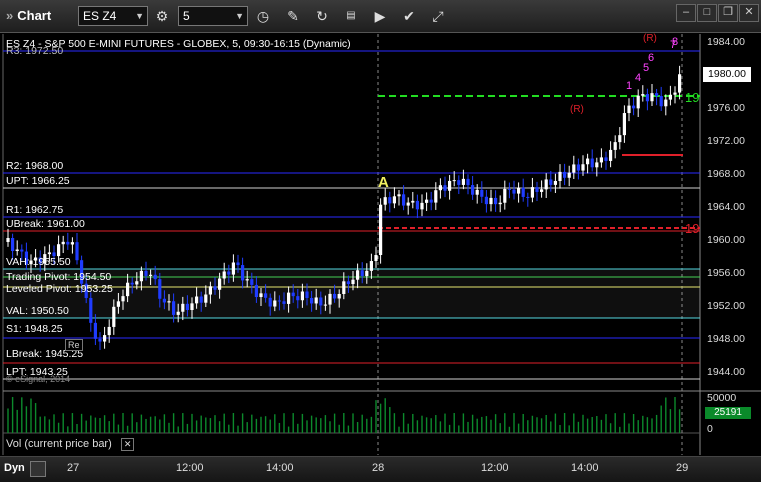 This screenshot has width=761, height=482. What do you see at coordinates (38, 469) in the screenshot?
I see `zoom-toggle-icon` at bounding box center [38, 469].